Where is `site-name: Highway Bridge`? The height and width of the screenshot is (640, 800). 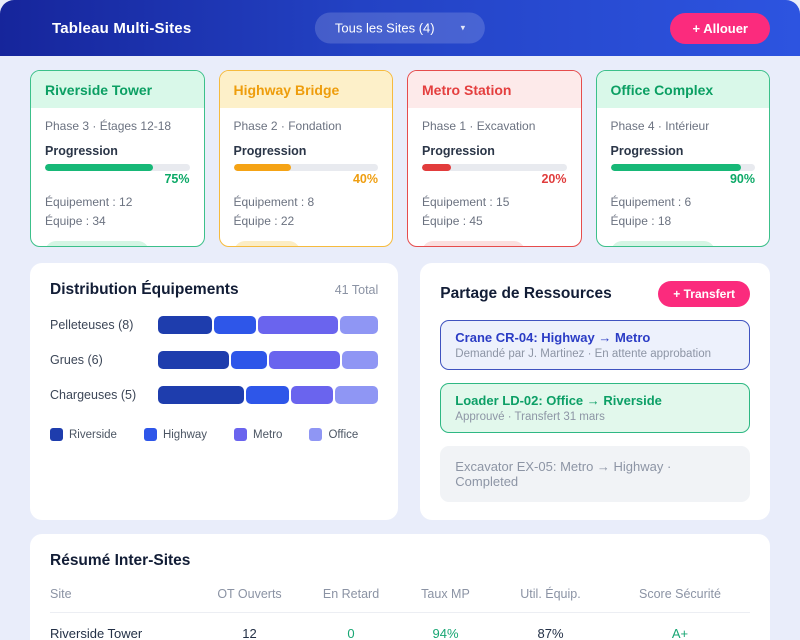 site-name: Highway Bridge is located at coordinates (286, 90).